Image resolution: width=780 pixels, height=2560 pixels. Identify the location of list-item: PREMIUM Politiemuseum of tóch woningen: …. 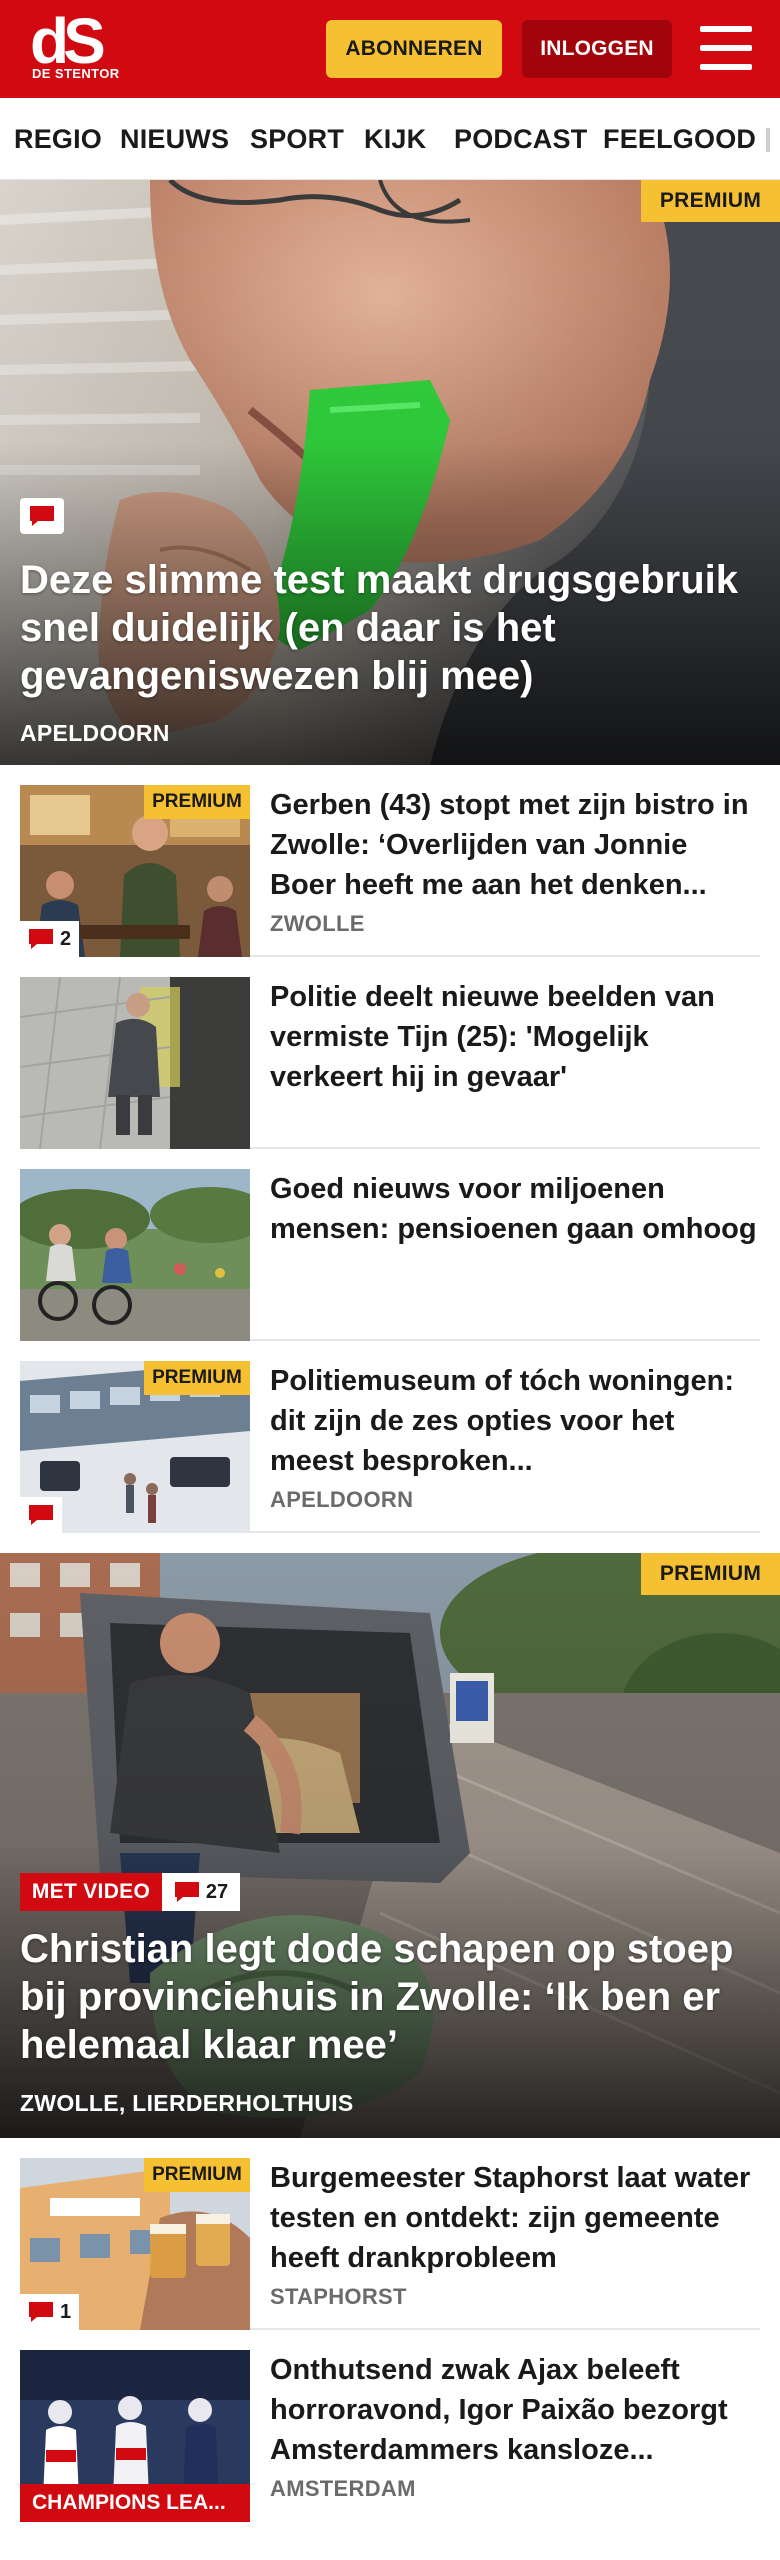
(390, 1447).